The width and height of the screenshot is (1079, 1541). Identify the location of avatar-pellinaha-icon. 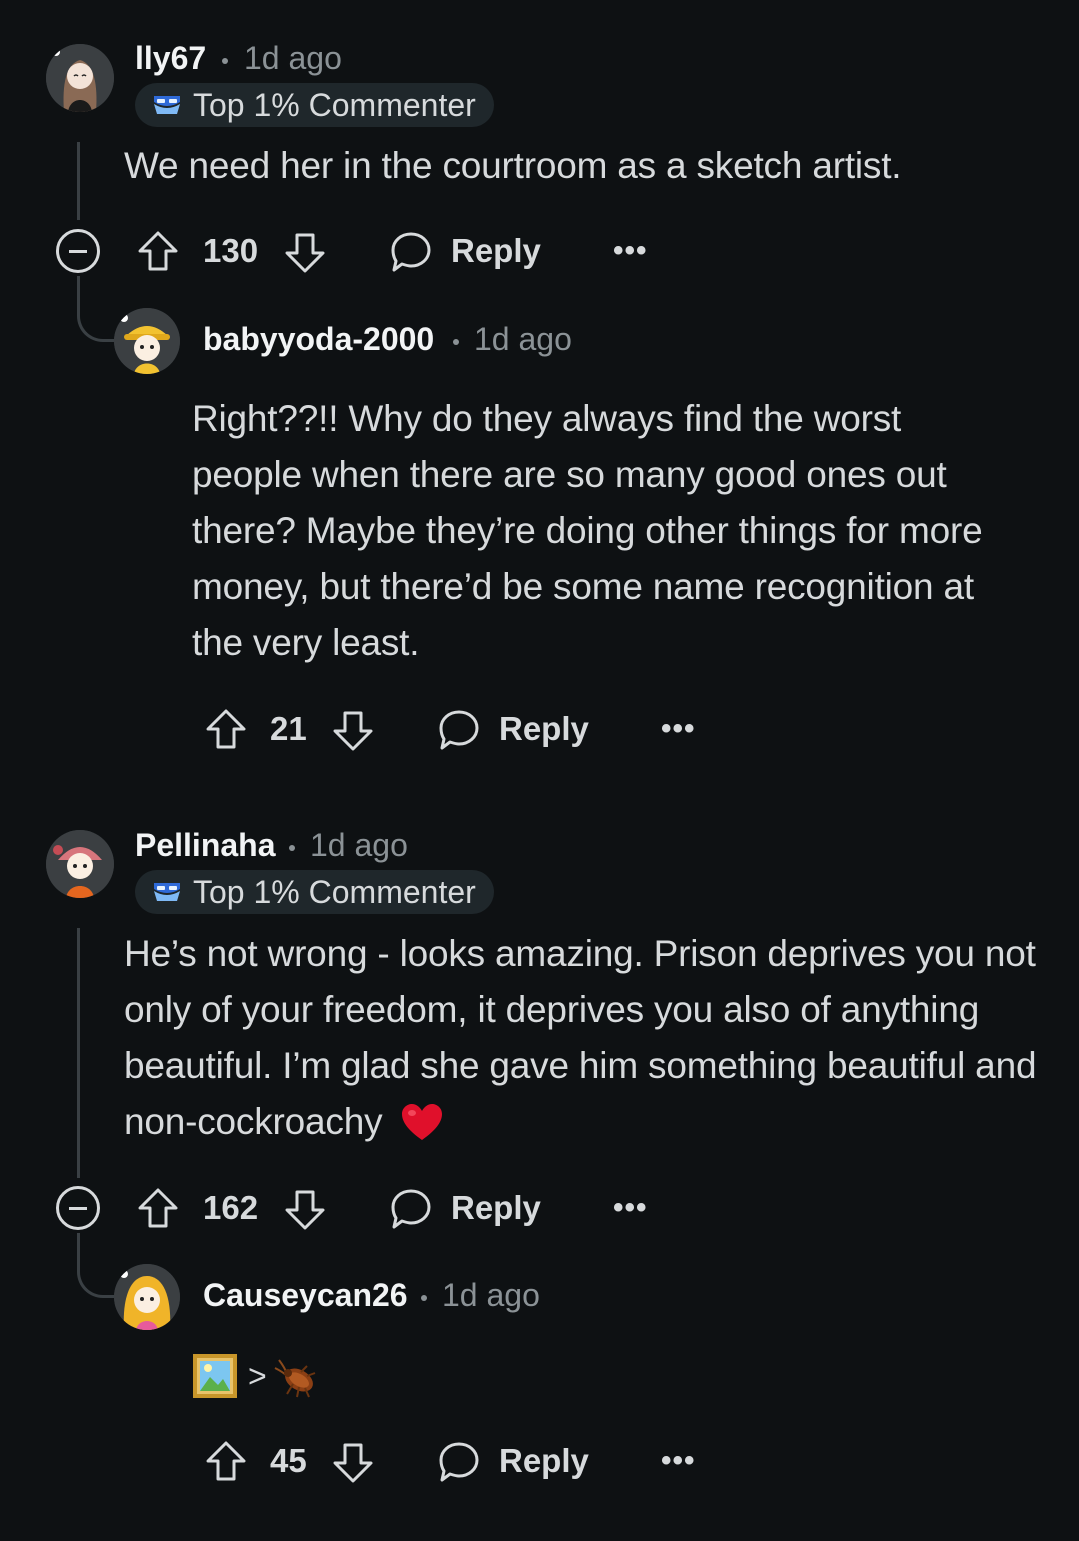
(80, 864).